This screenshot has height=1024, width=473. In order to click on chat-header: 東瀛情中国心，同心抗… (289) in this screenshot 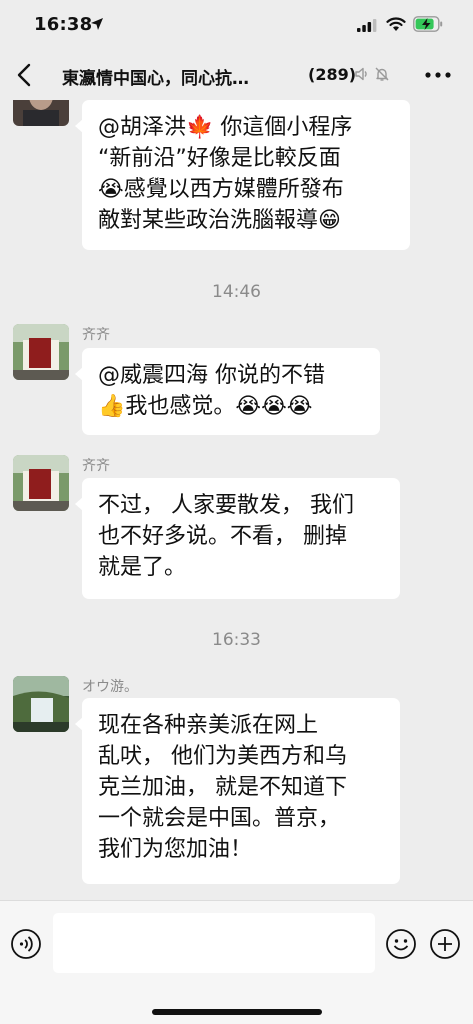, I will do `click(236, 74)`.